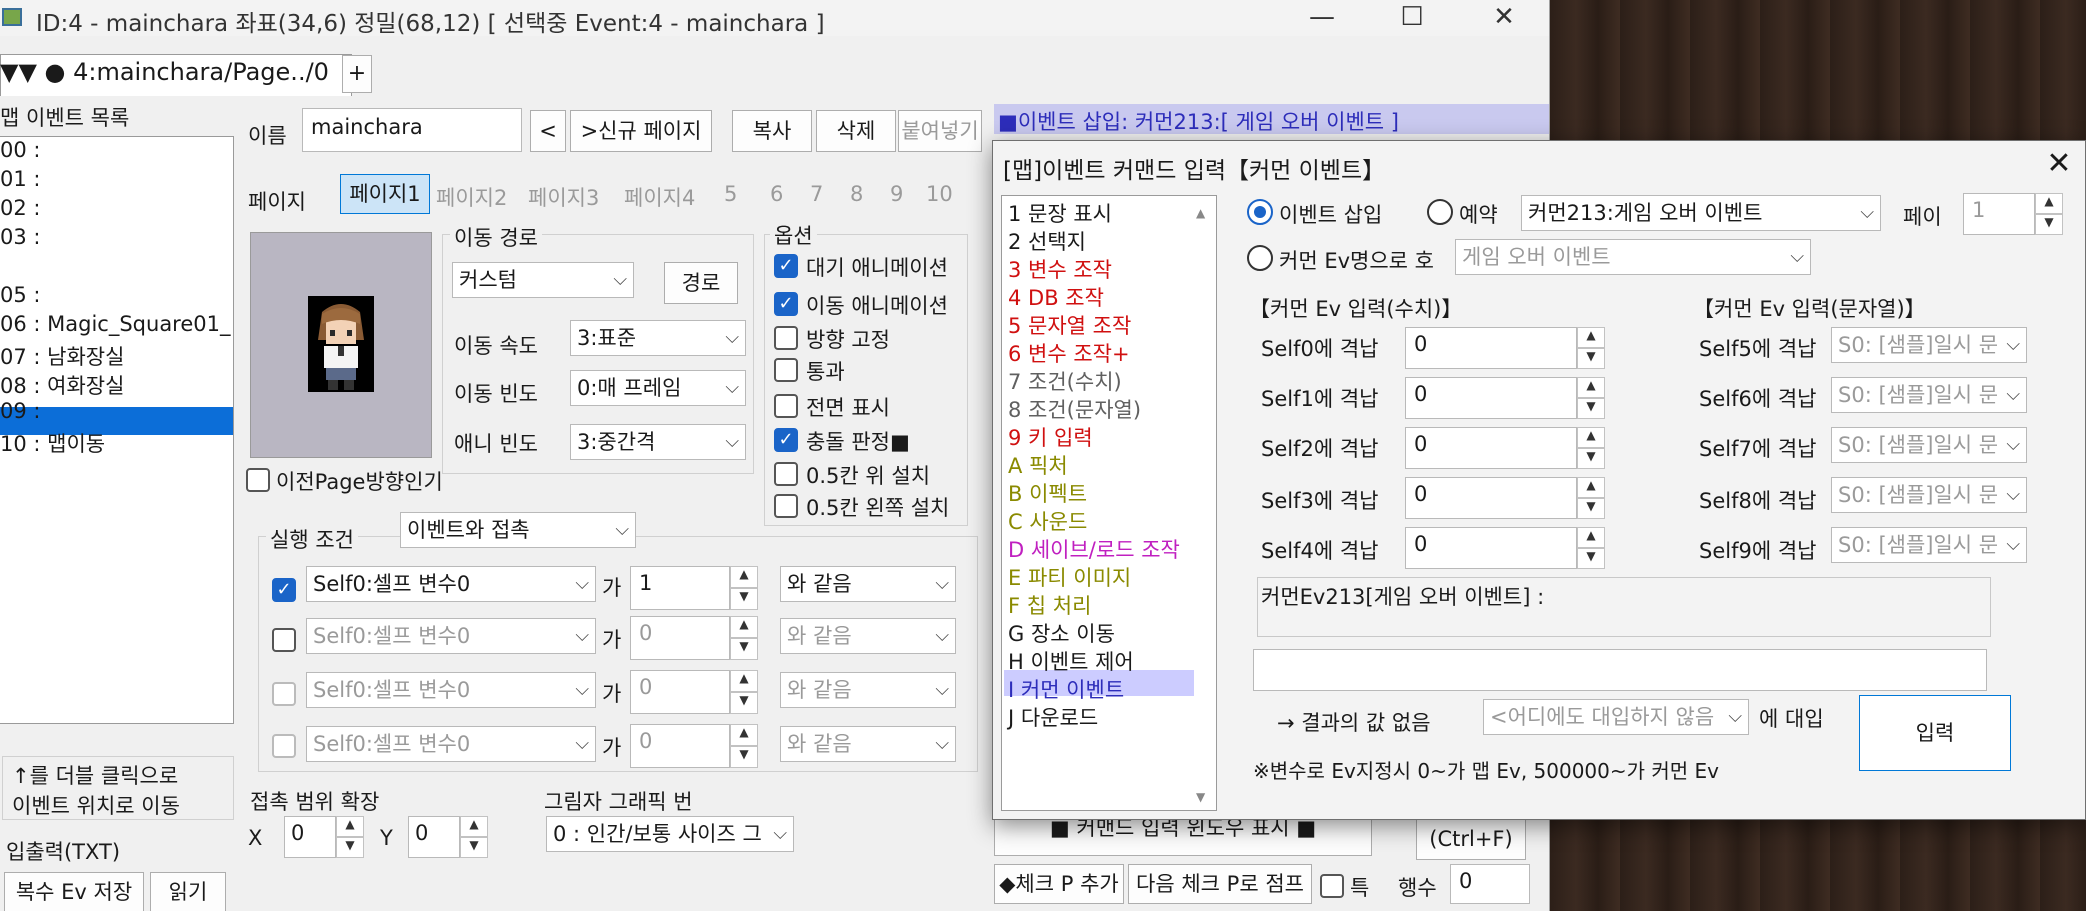  I want to click on list-item: 6 변수 조작+, so click(1069, 353).